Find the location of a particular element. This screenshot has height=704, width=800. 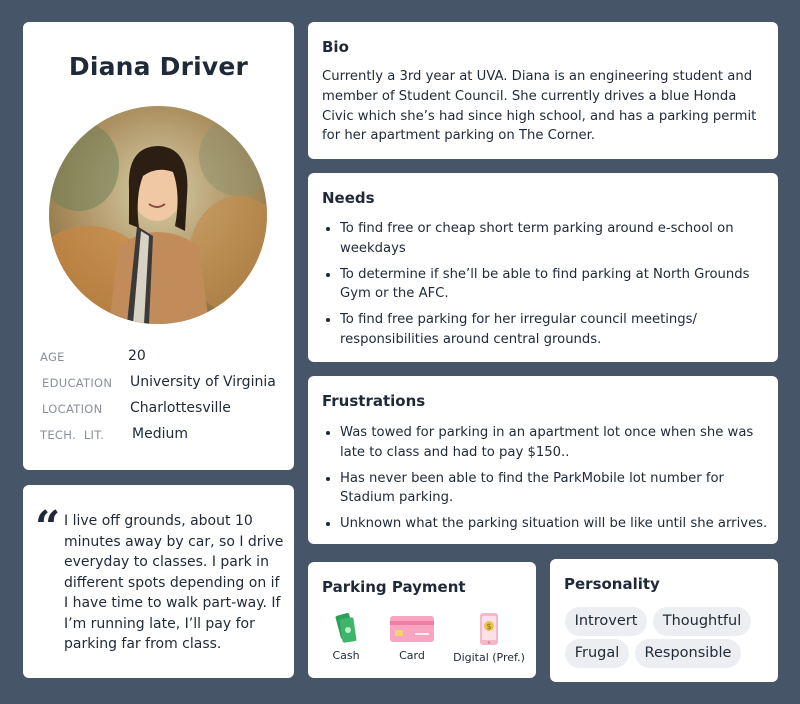

location-label: LOCATION is located at coordinates (72, 409).